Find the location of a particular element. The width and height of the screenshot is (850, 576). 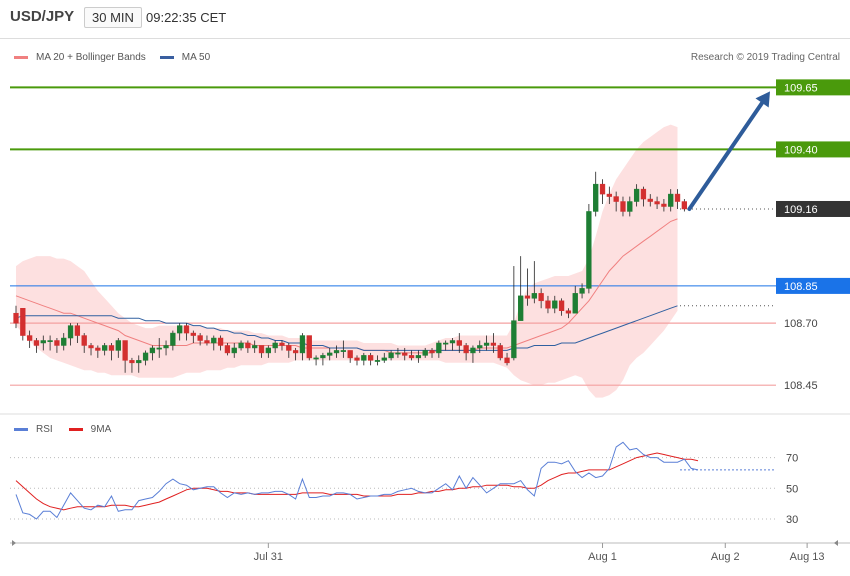

rsi-ma-line is located at coordinates (357, 481).